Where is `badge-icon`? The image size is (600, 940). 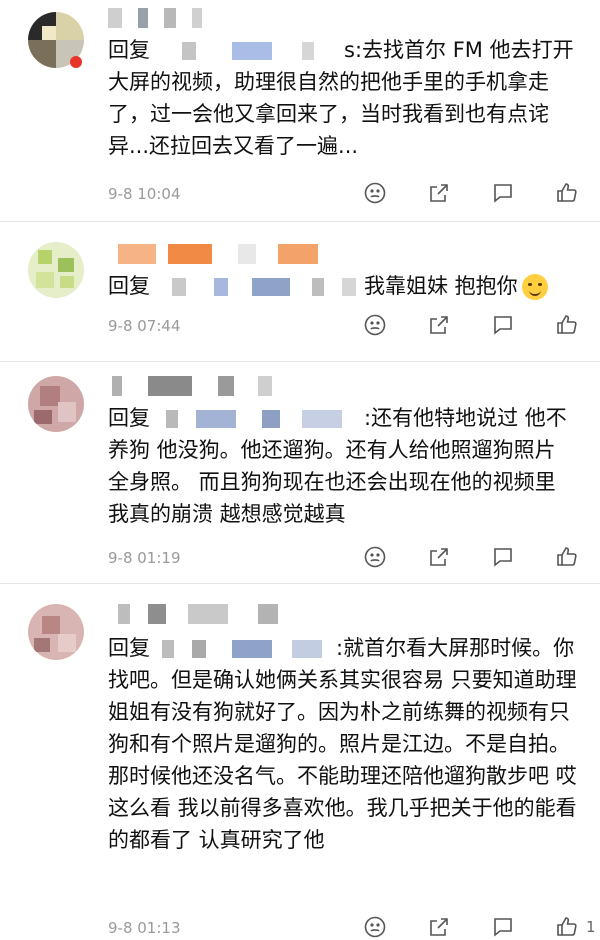
badge-icon is located at coordinates (76, 62).